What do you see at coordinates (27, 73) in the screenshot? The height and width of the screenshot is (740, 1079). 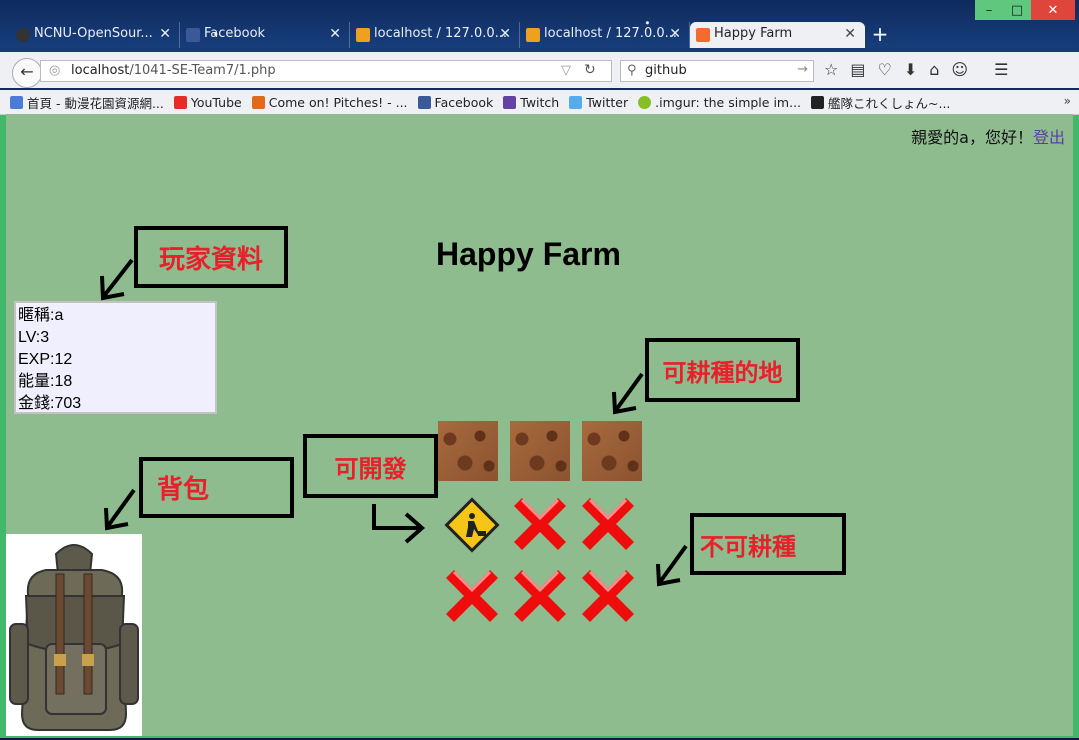 I see `back-button: ←` at bounding box center [27, 73].